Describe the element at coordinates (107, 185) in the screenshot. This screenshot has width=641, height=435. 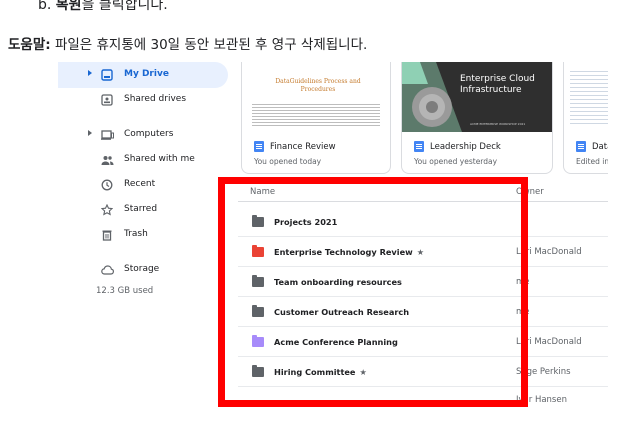
I see `clock-icon` at that location.